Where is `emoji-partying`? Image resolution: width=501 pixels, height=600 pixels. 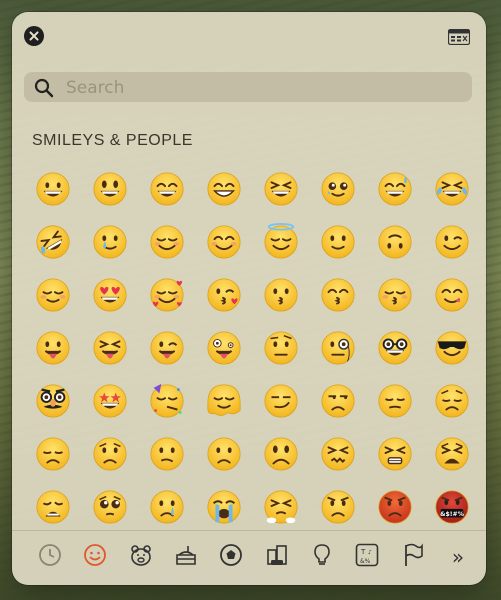 emoji-partying is located at coordinates (166, 400).